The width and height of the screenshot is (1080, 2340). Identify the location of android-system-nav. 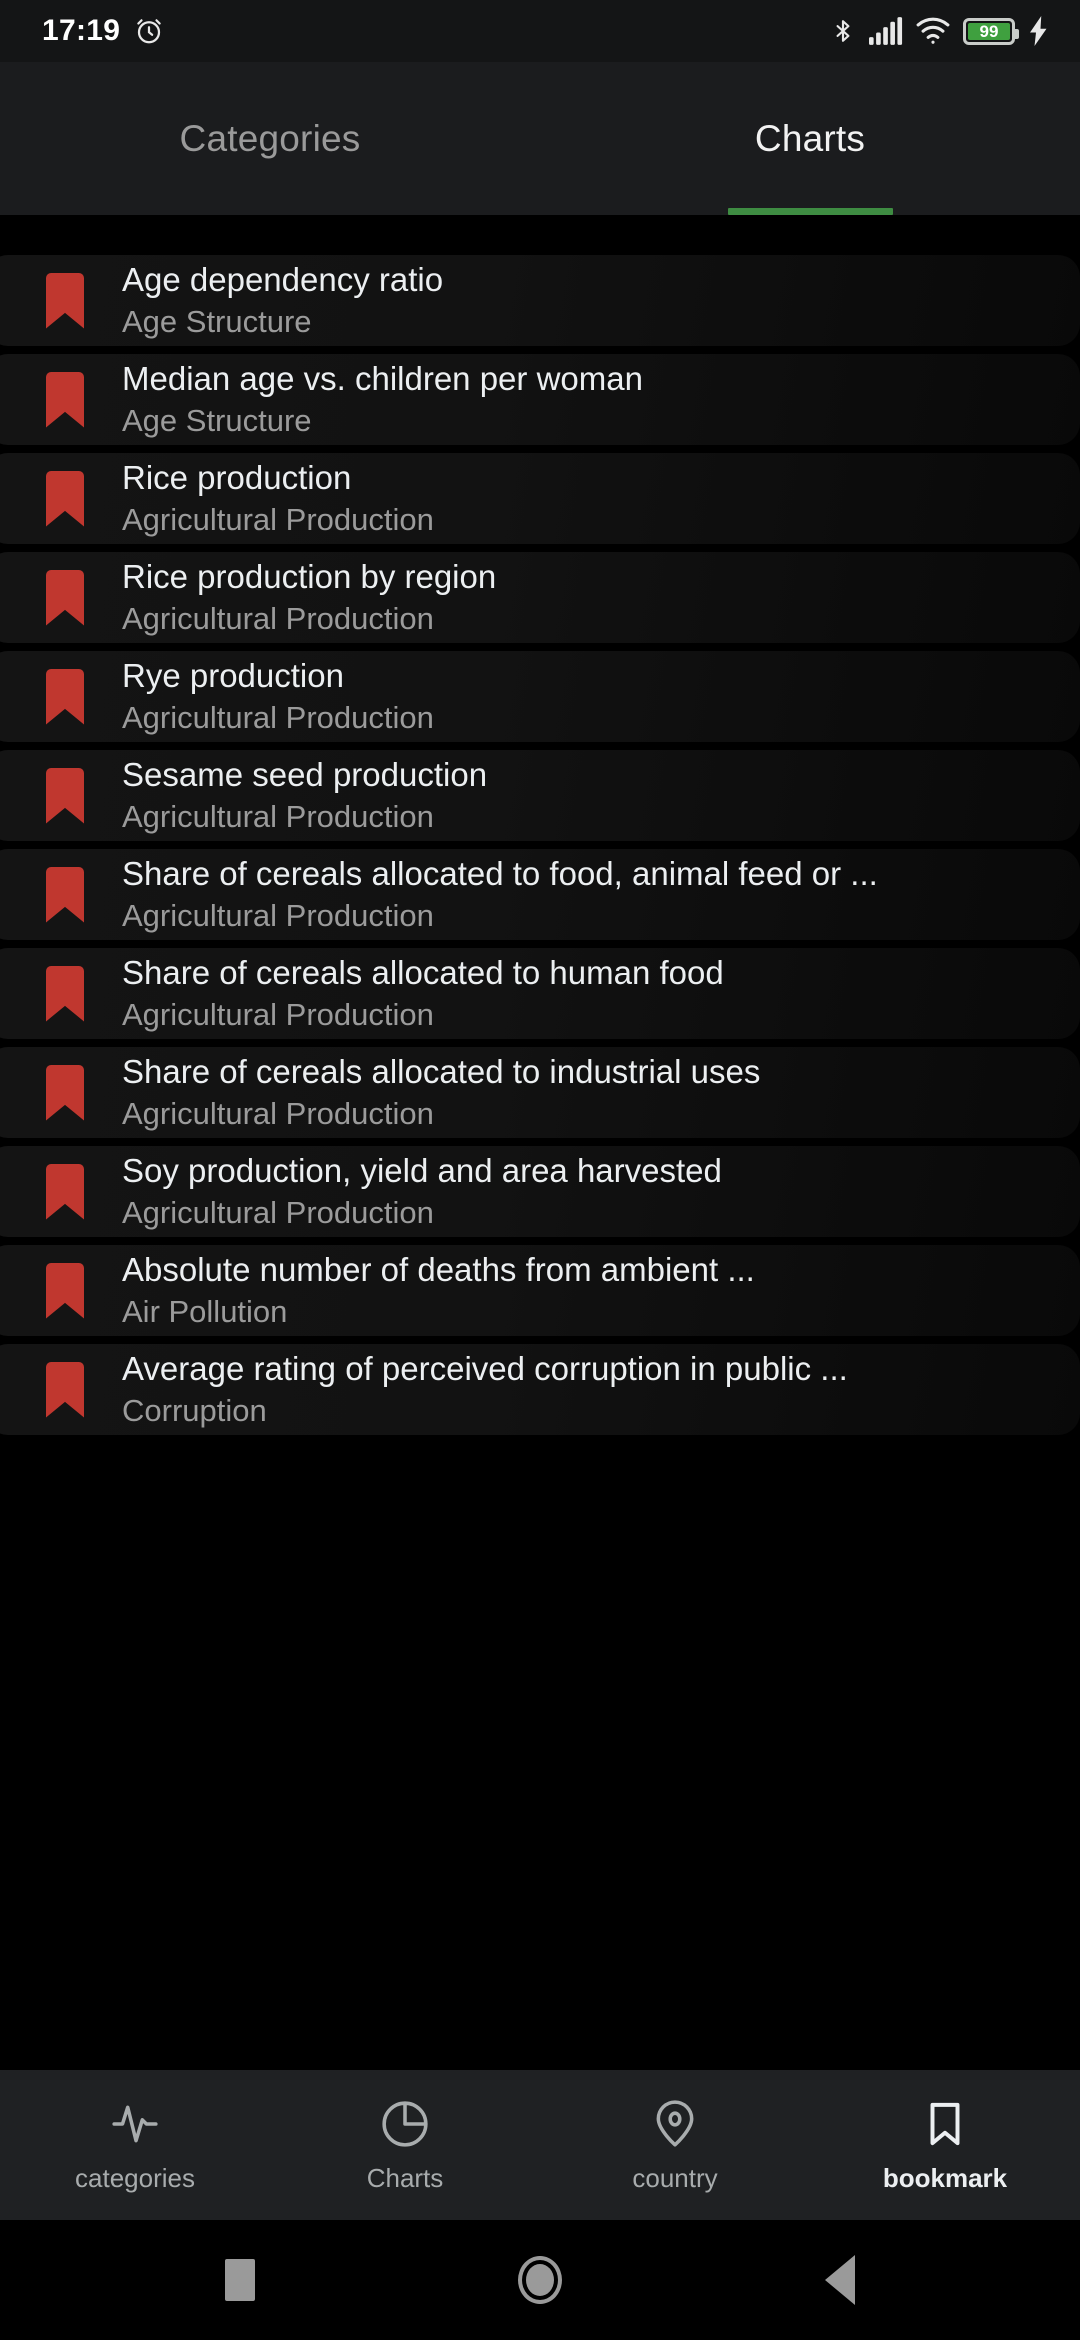
(540, 2280).